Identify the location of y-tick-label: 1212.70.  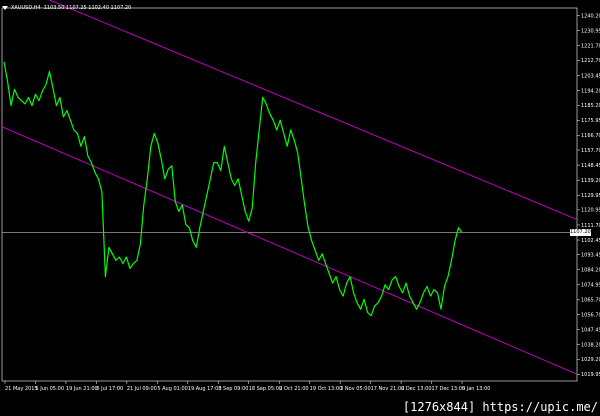
(590, 61).